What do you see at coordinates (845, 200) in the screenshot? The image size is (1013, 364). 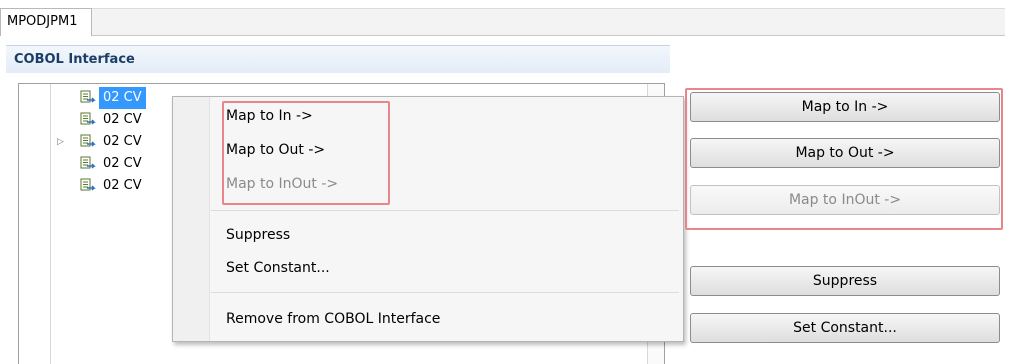 I see `map-to-inout-button: Map to InOut ->` at bounding box center [845, 200].